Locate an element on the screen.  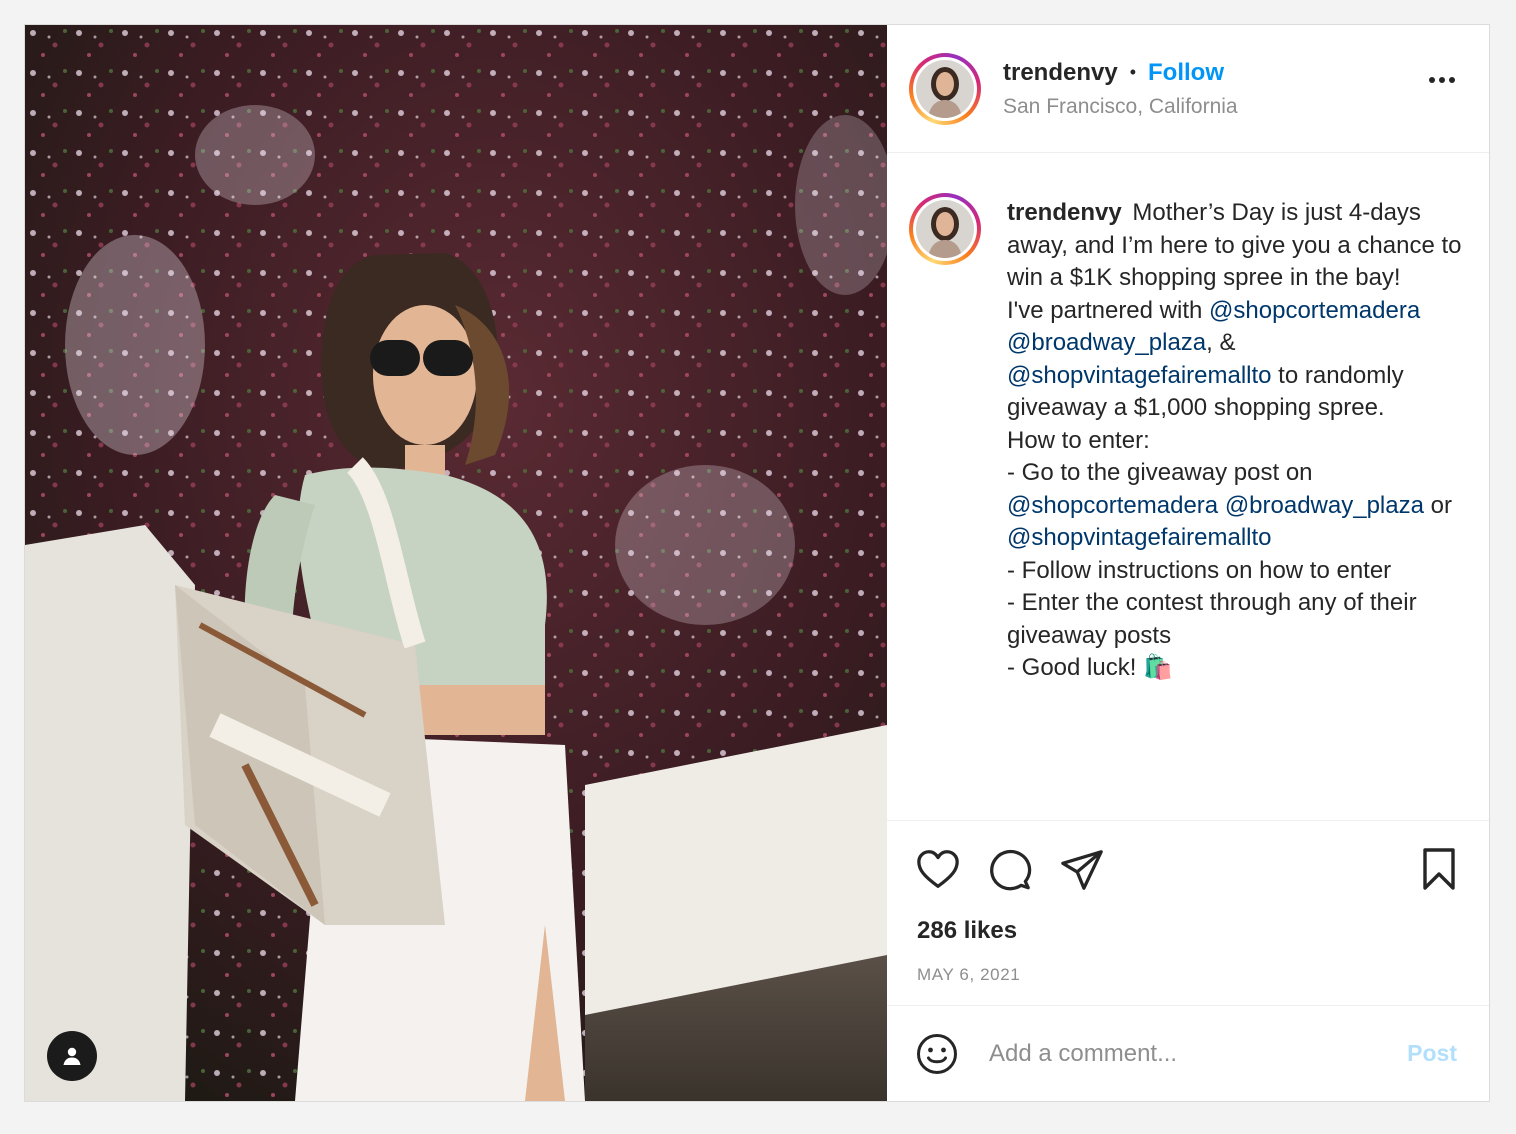
comment-input is located at coordinates (1198, 1053).